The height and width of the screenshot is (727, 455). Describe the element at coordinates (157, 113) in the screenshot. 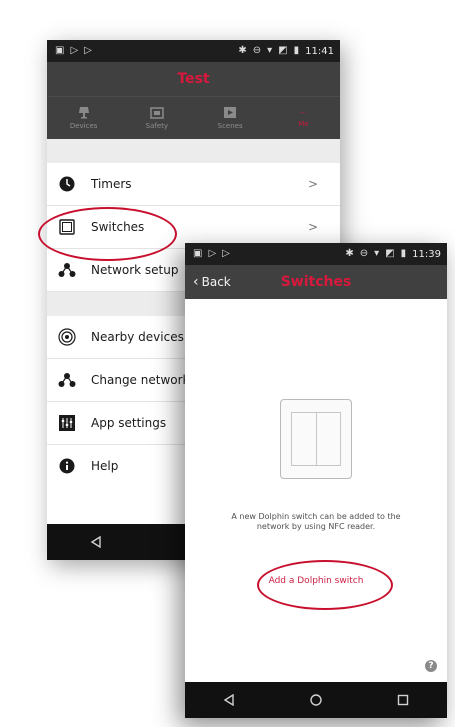

I see `safety-icon` at that location.